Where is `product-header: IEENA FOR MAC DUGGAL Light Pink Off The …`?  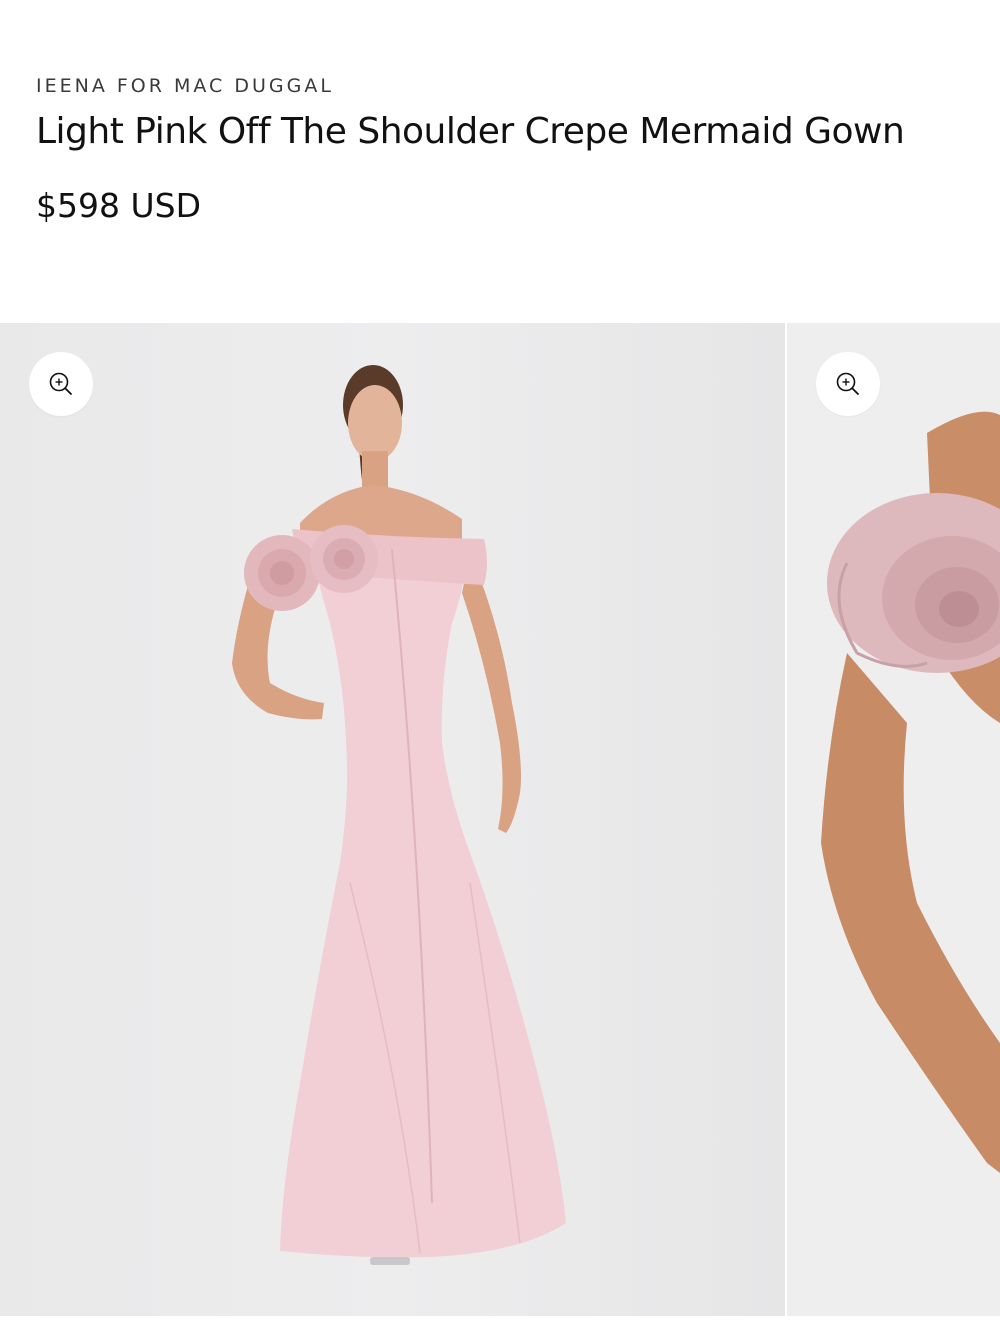
product-header: IEENA FOR MAC DUGGAL Light Pink Off The … is located at coordinates (508, 150).